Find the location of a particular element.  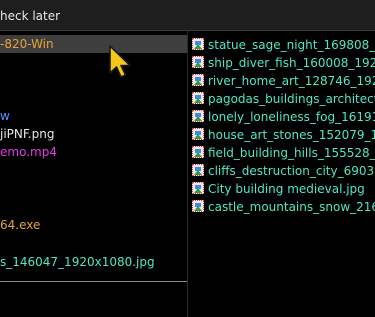

file-name: City building medieval.jpg is located at coordinates (286, 189).